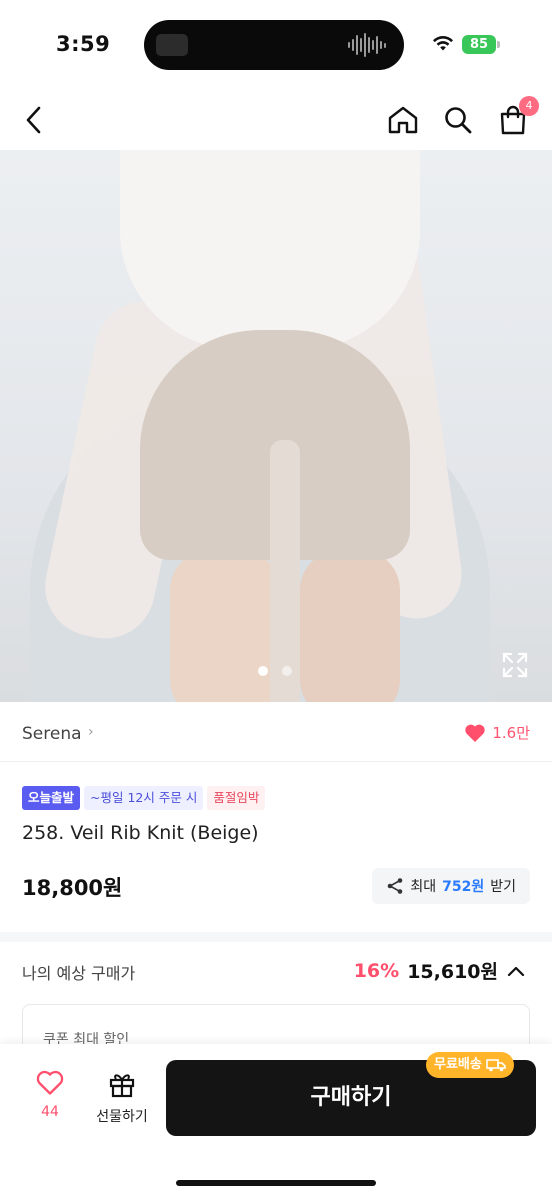  I want to click on search-button, so click(458, 120).